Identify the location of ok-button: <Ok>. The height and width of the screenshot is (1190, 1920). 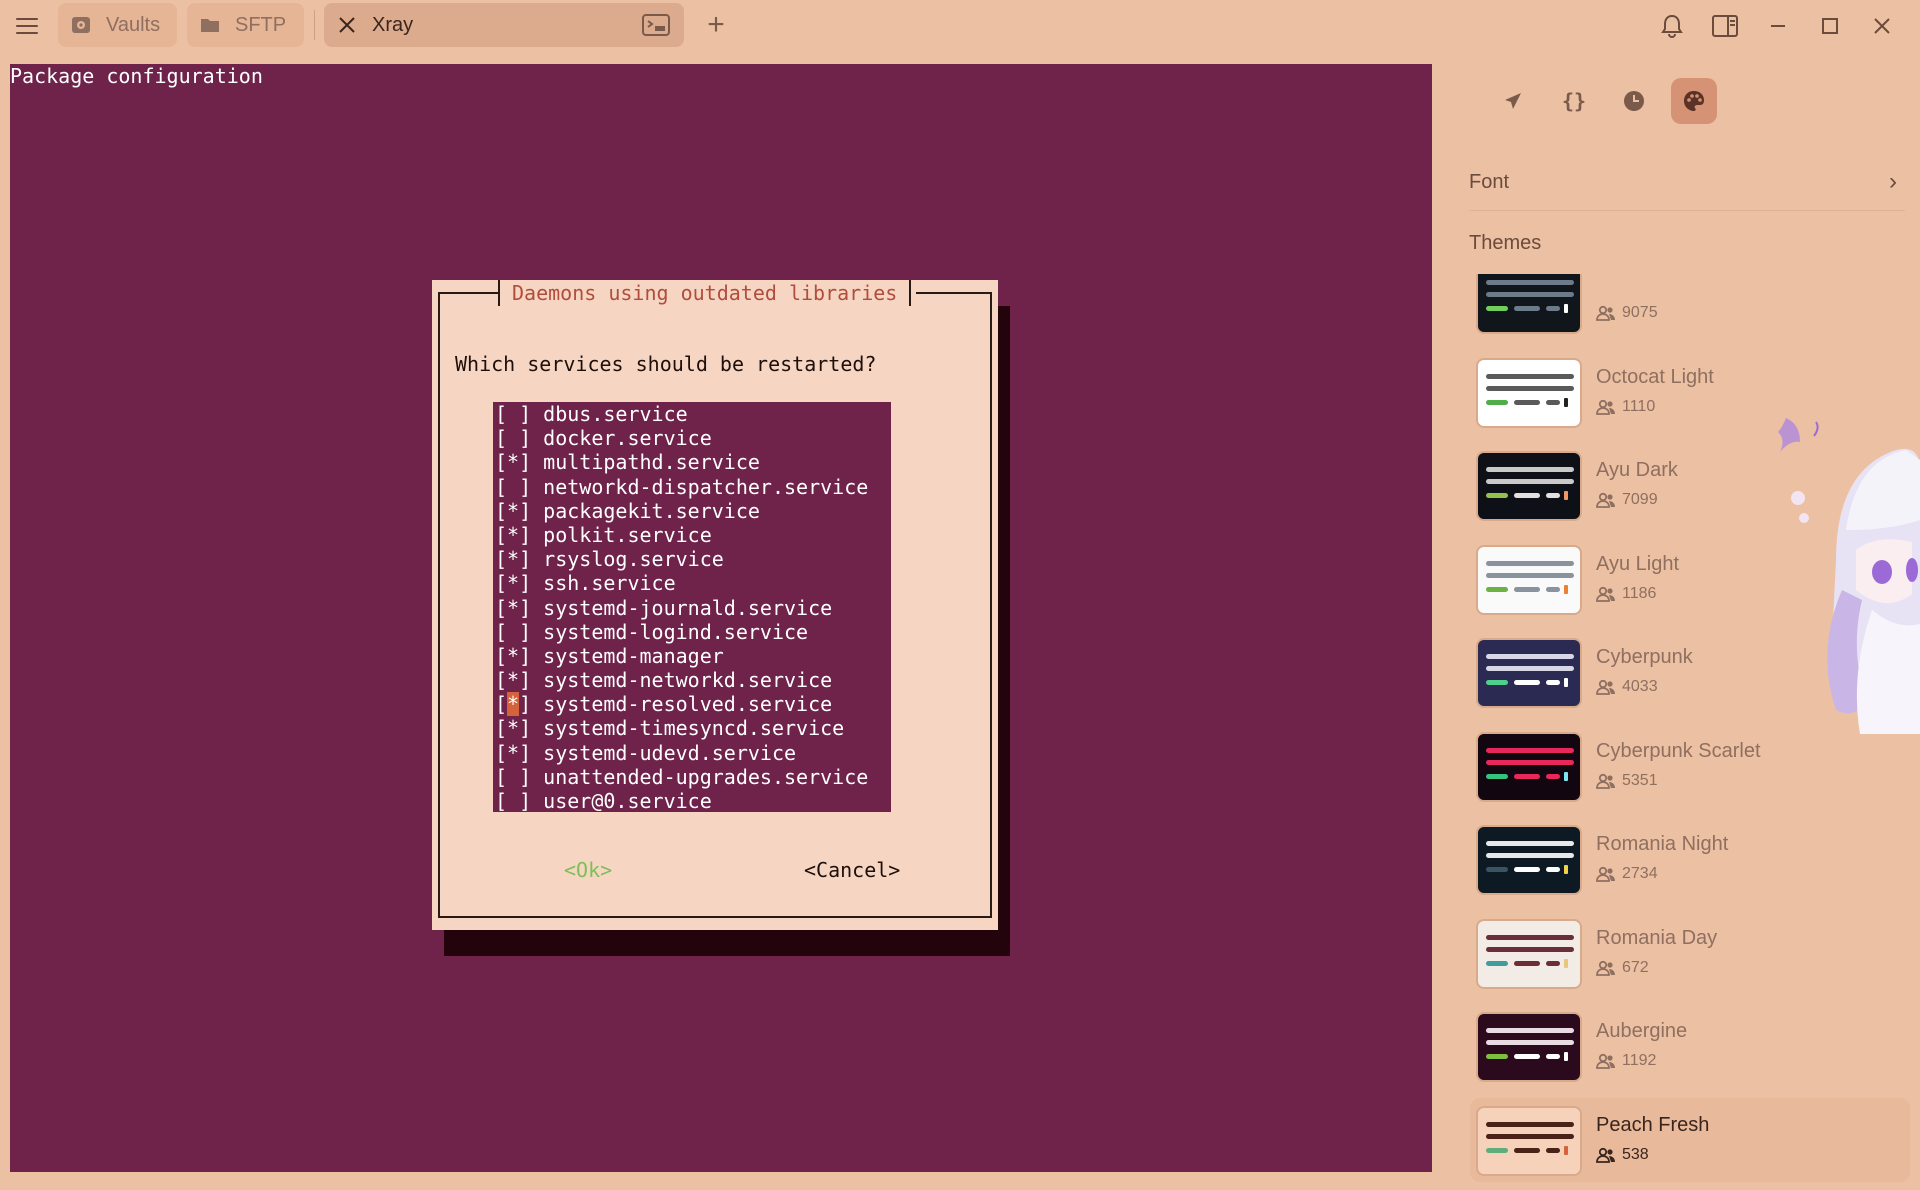
(588, 870).